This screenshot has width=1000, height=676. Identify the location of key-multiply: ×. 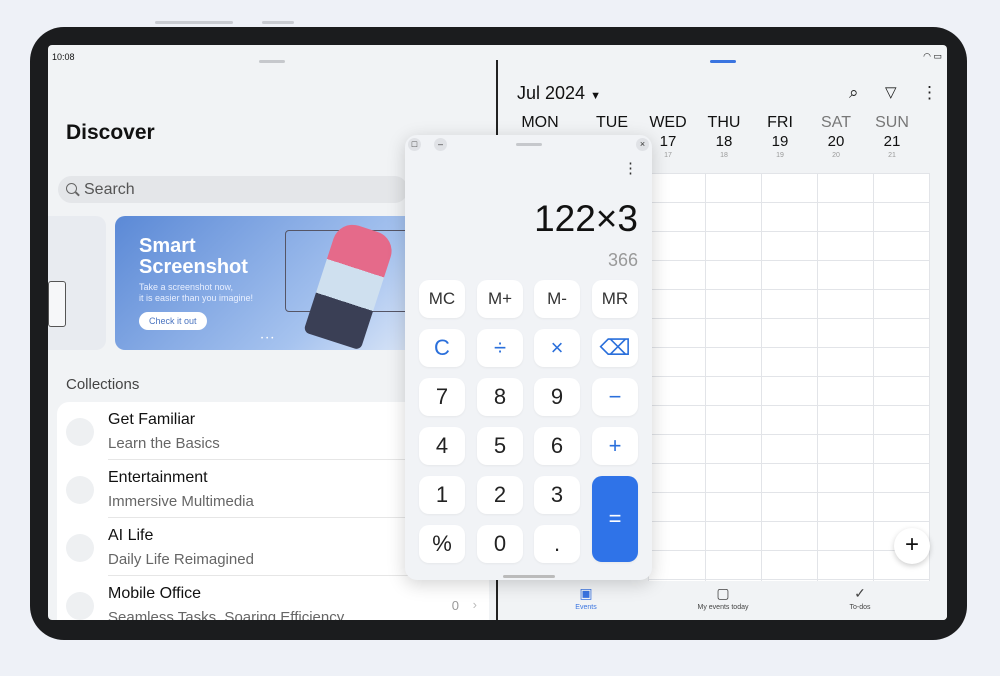
(557, 348).